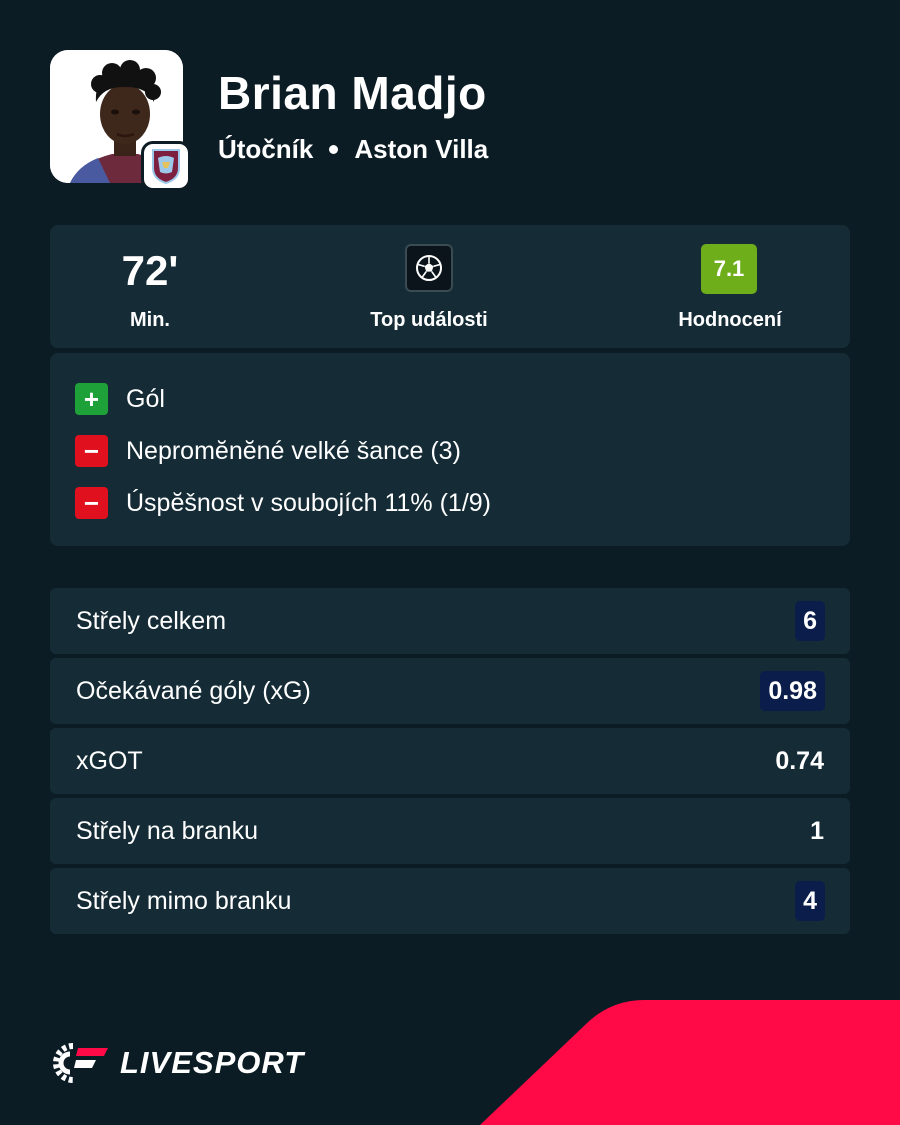 This screenshot has height=1125, width=900. I want to click on separator-dot, so click(334, 149).